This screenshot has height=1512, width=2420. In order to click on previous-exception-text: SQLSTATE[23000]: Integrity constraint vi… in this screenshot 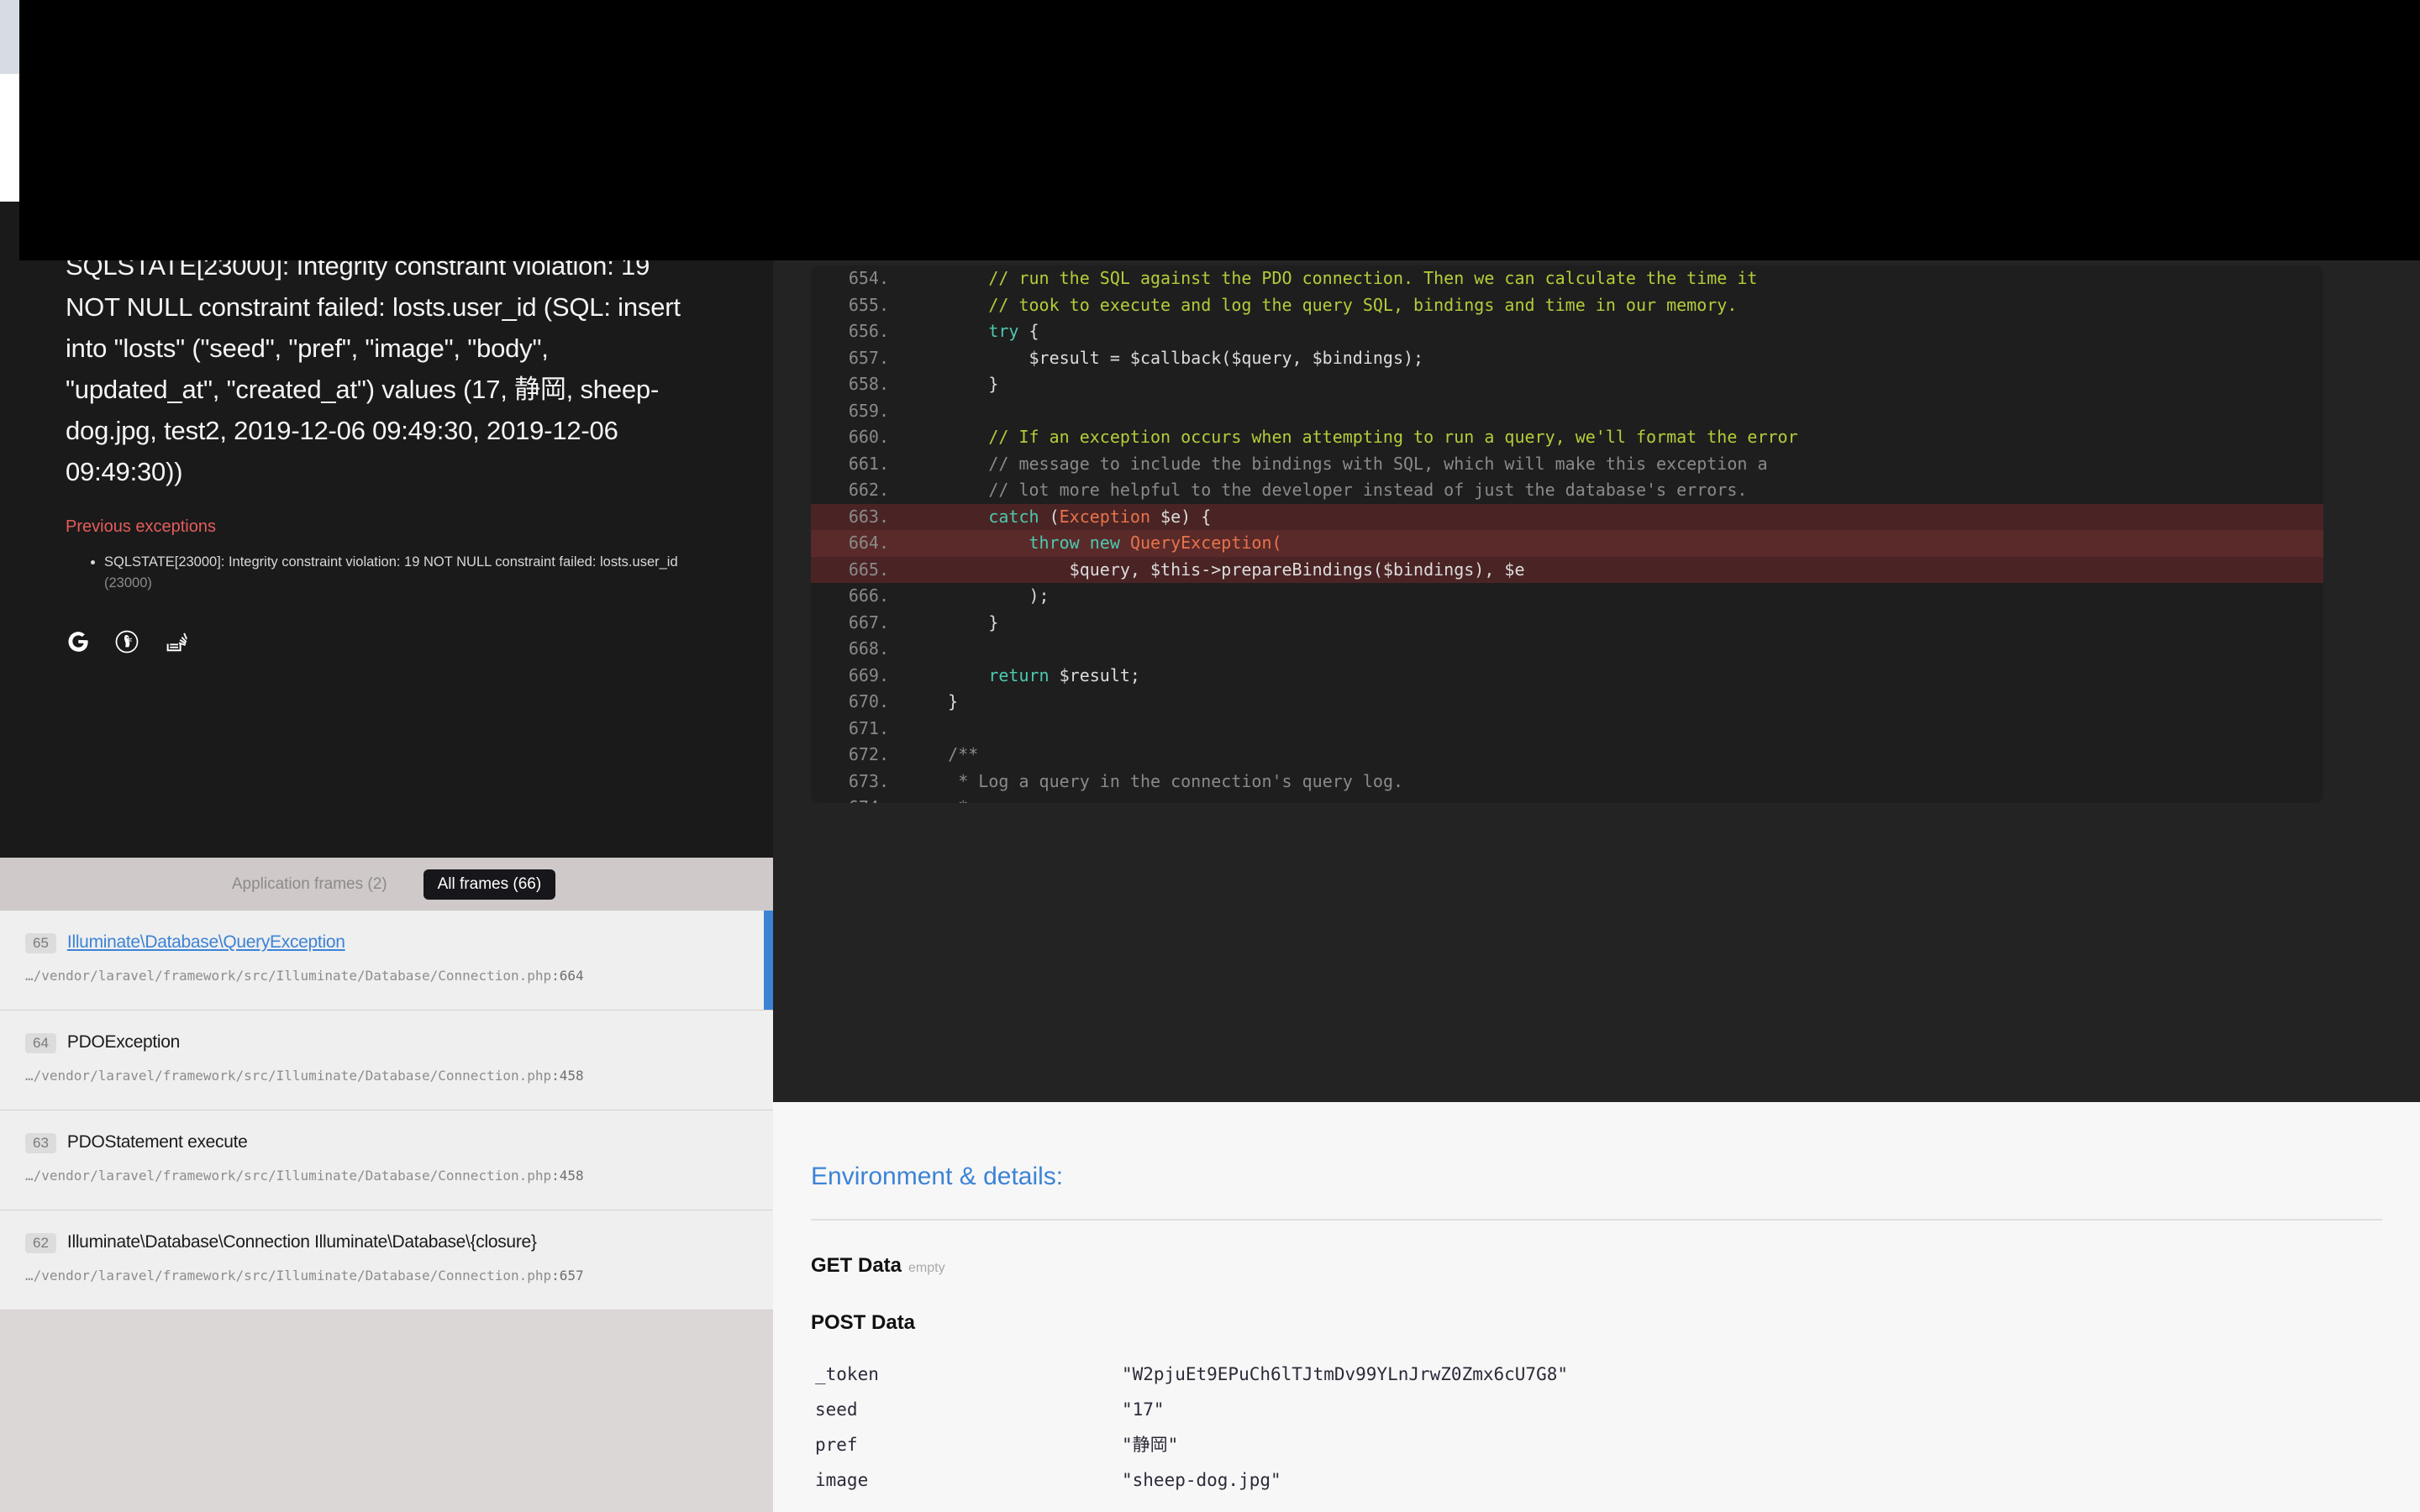, I will do `click(391, 562)`.